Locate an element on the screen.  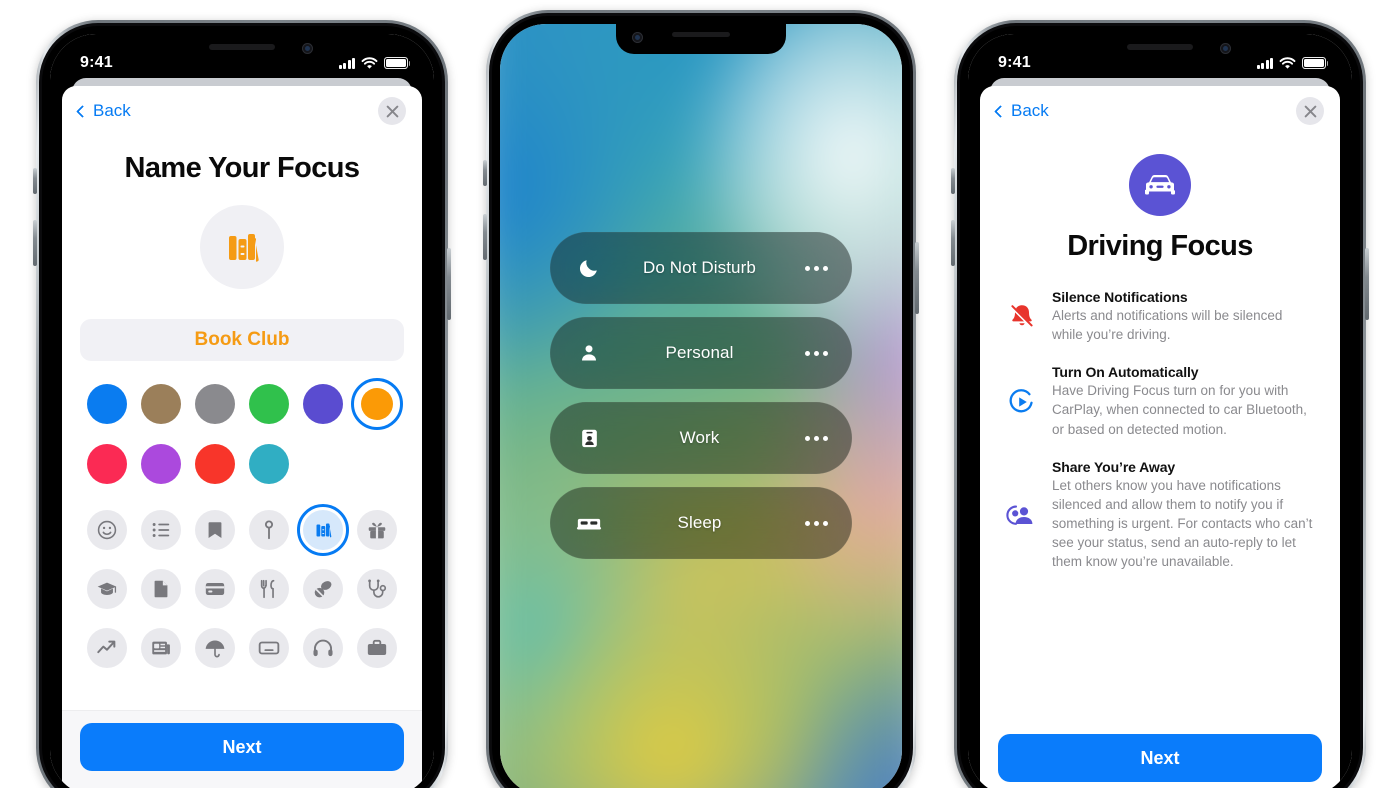
pills-icon is located at coordinates (323, 589).